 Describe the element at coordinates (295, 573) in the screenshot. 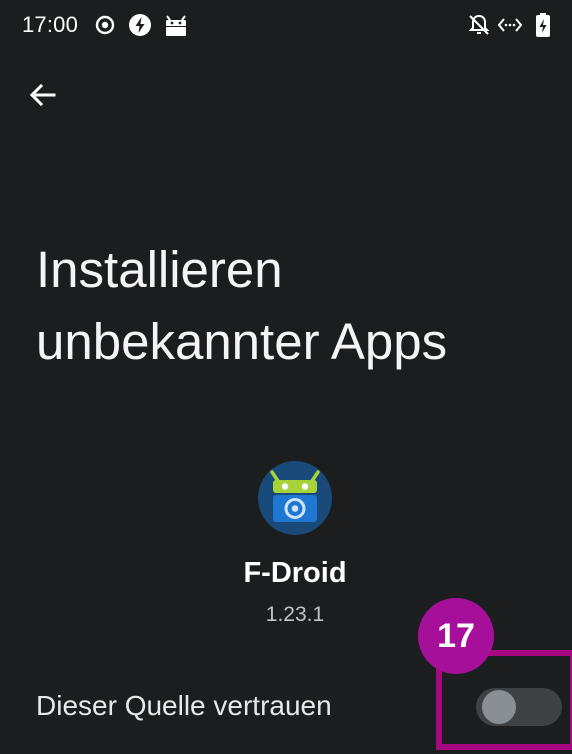

I see `app-name: F-Droid` at that location.